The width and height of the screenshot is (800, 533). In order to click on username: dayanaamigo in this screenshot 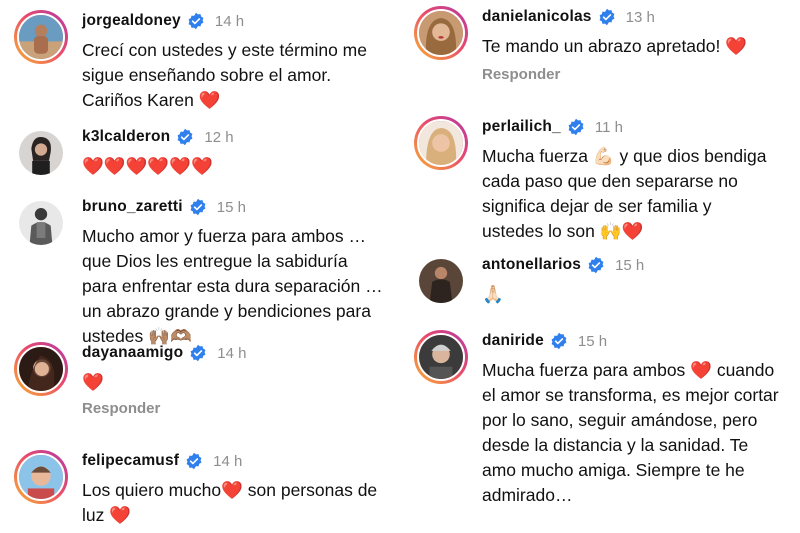, I will do `click(132, 353)`.